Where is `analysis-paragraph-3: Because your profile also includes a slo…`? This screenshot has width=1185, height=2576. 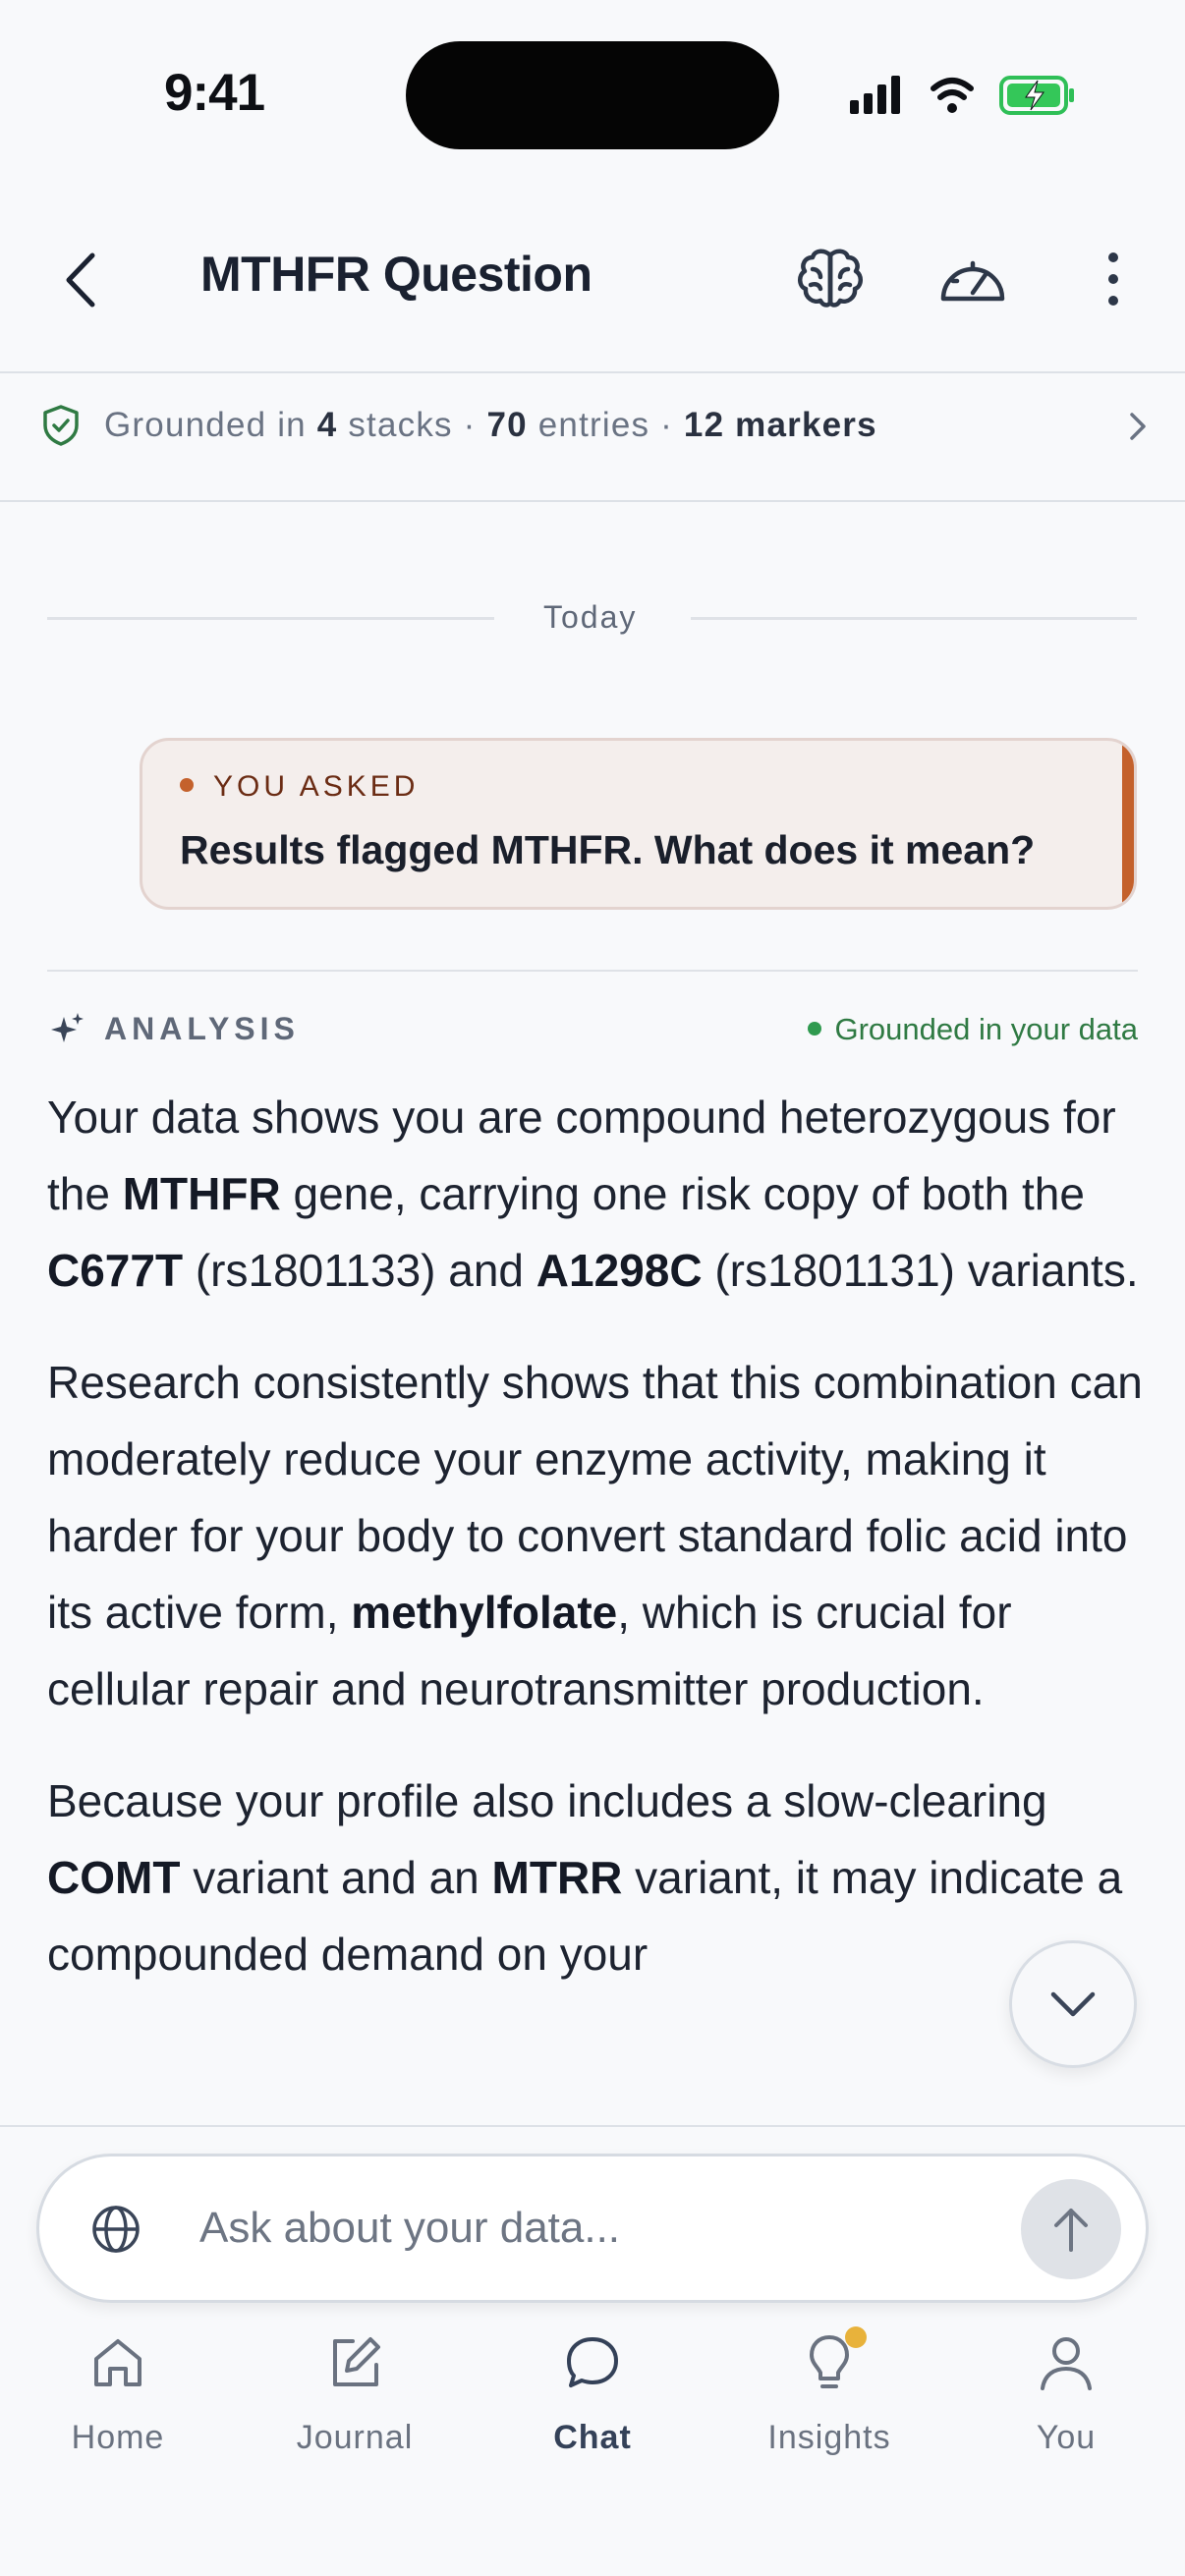 analysis-paragraph-3: Because your profile also includes a slo… is located at coordinates (585, 1877).